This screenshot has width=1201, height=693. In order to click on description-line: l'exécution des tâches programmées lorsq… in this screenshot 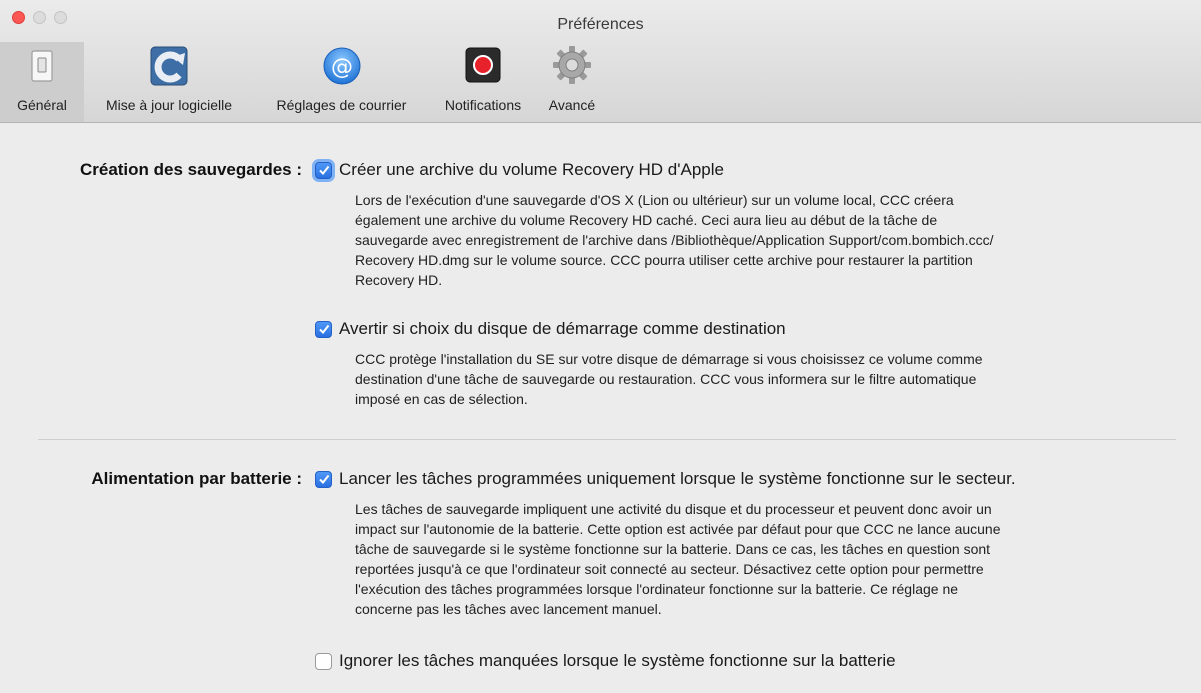, I will do `click(657, 589)`.